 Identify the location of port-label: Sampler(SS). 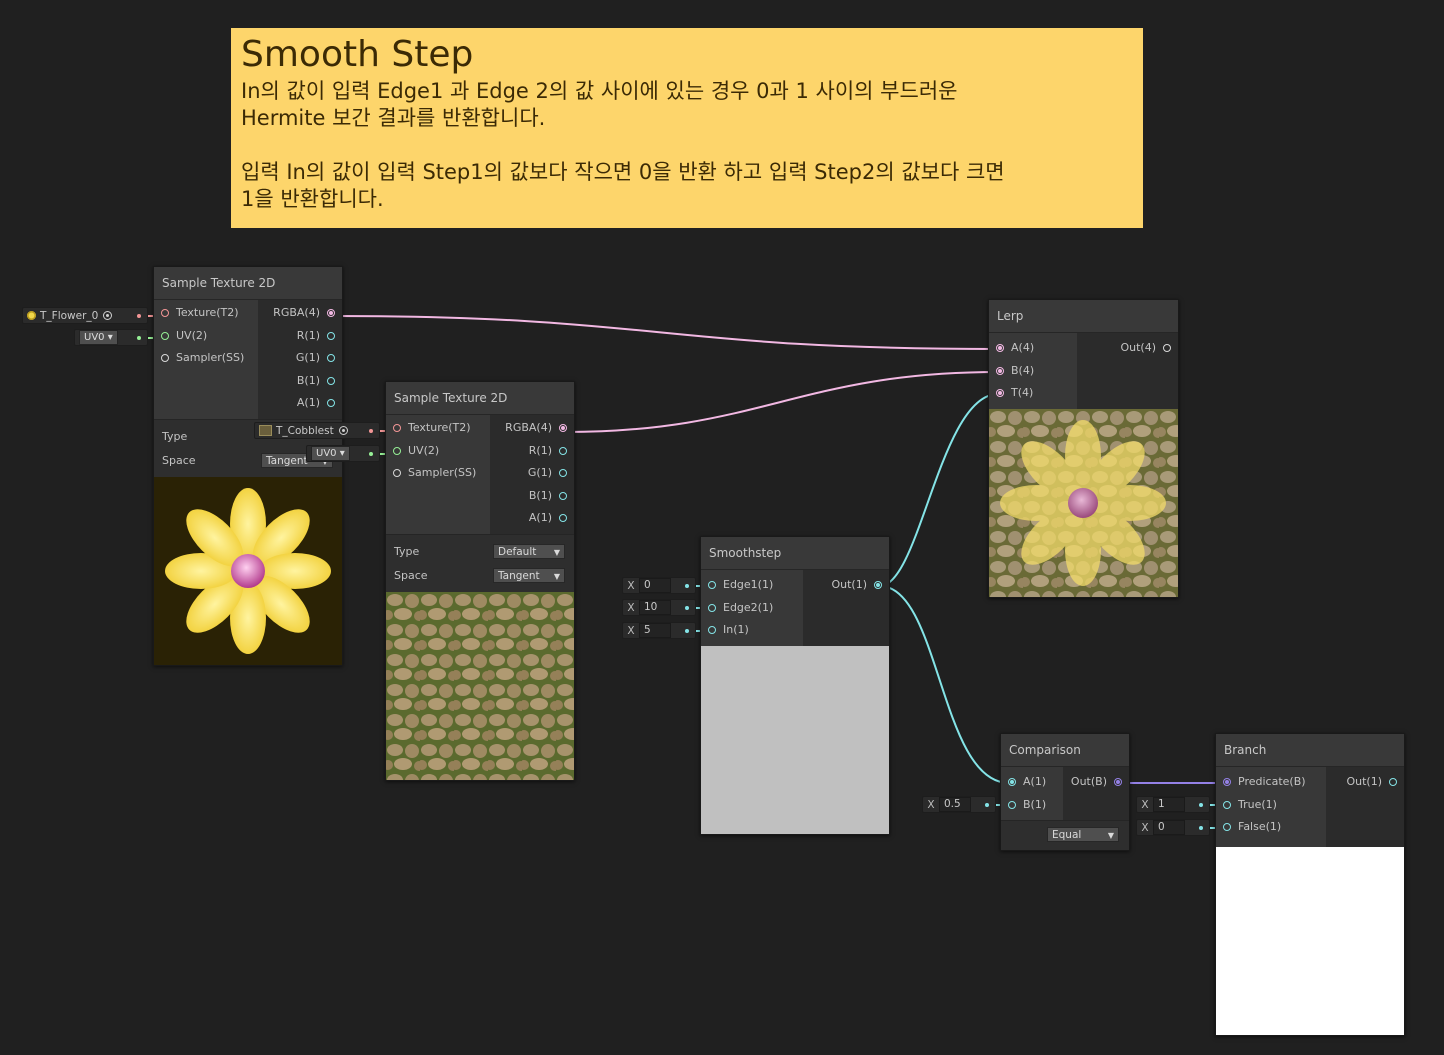
(442, 472).